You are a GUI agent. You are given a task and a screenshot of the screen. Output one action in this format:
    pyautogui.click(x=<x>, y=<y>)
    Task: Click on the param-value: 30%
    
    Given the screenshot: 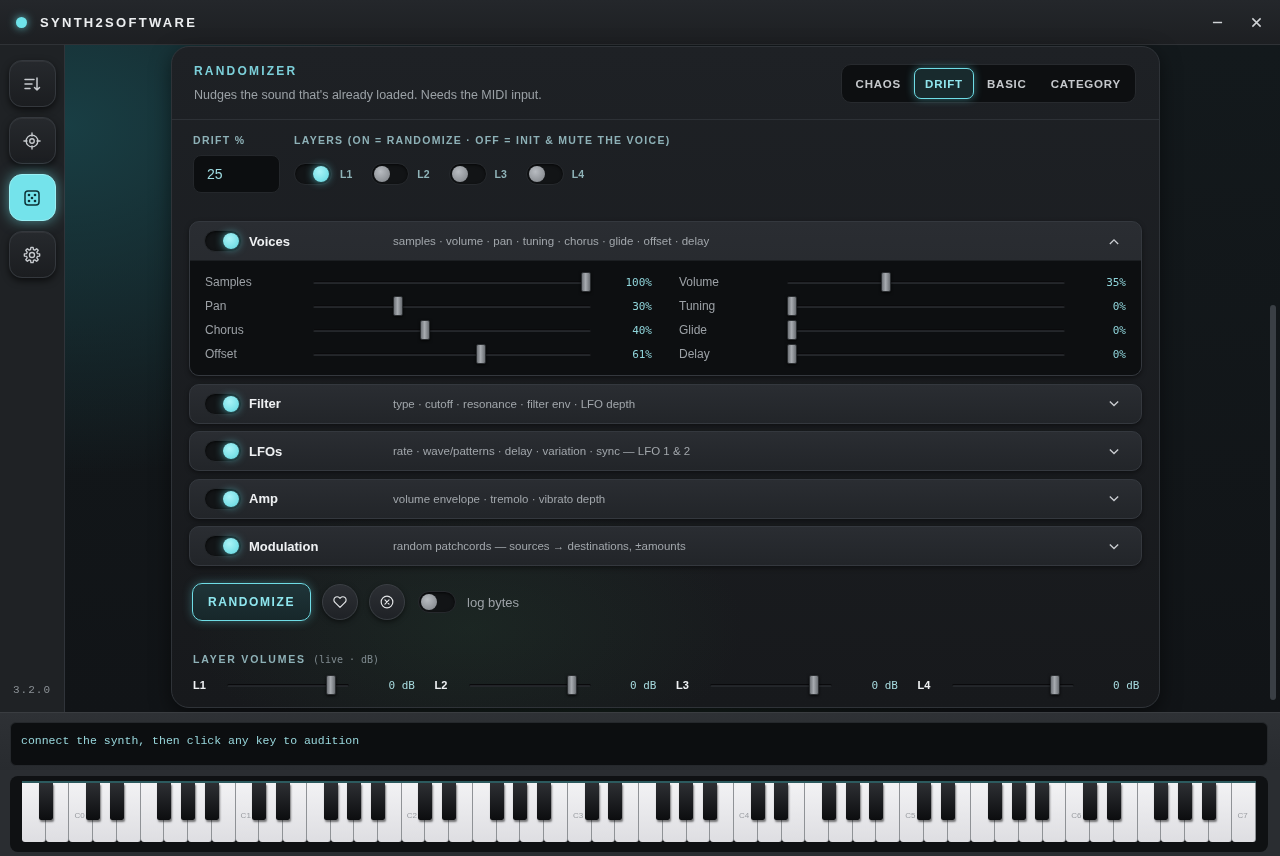 What is the action you would take?
    pyautogui.click(x=641, y=306)
    